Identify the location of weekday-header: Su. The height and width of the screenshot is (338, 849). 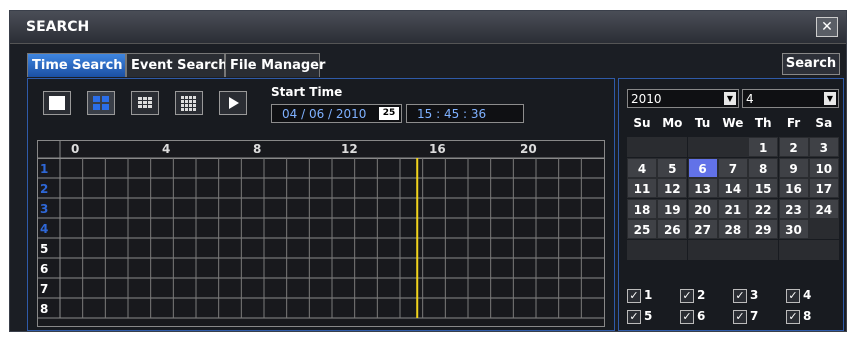
(642, 123).